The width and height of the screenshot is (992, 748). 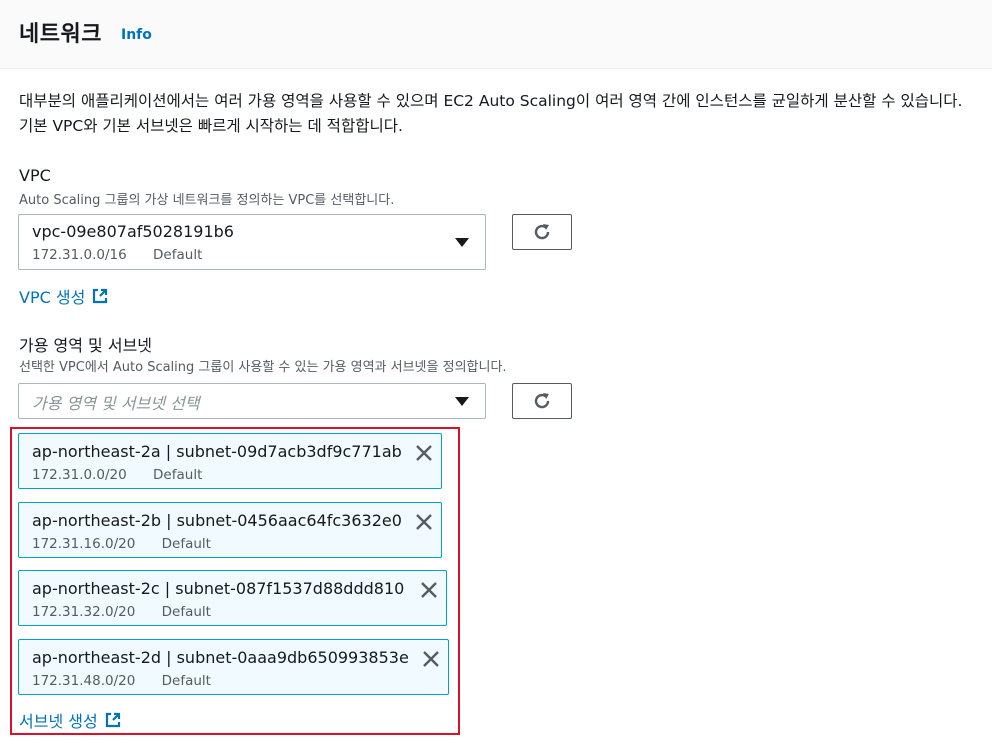 What do you see at coordinates (84, 612) in the screenshot?
I see `subnet-token-cidr: 172.31.32.0/20` at bounding box center [84, 612].